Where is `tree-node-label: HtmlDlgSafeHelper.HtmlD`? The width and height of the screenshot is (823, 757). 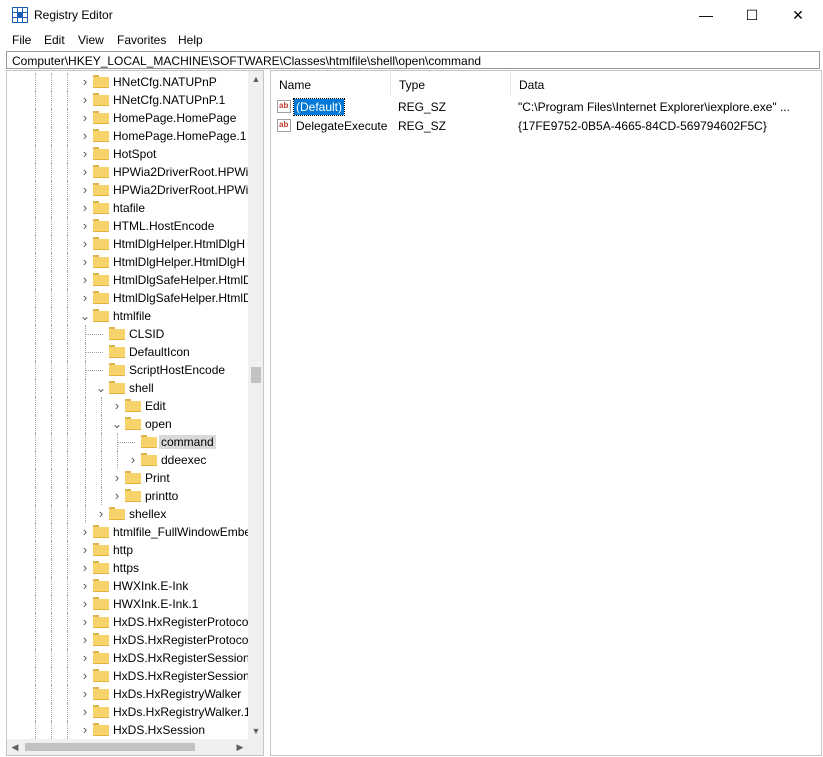 tree-node-label: HtmlDlgSafeHelper.HtmlD is located at coordinates (182, 280).